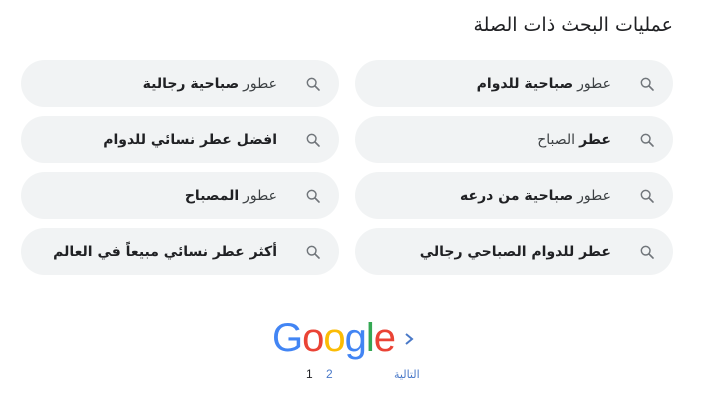  I want to click on chip-bold: عطر للدوام الصباحي رجالي, so click(515, 251).